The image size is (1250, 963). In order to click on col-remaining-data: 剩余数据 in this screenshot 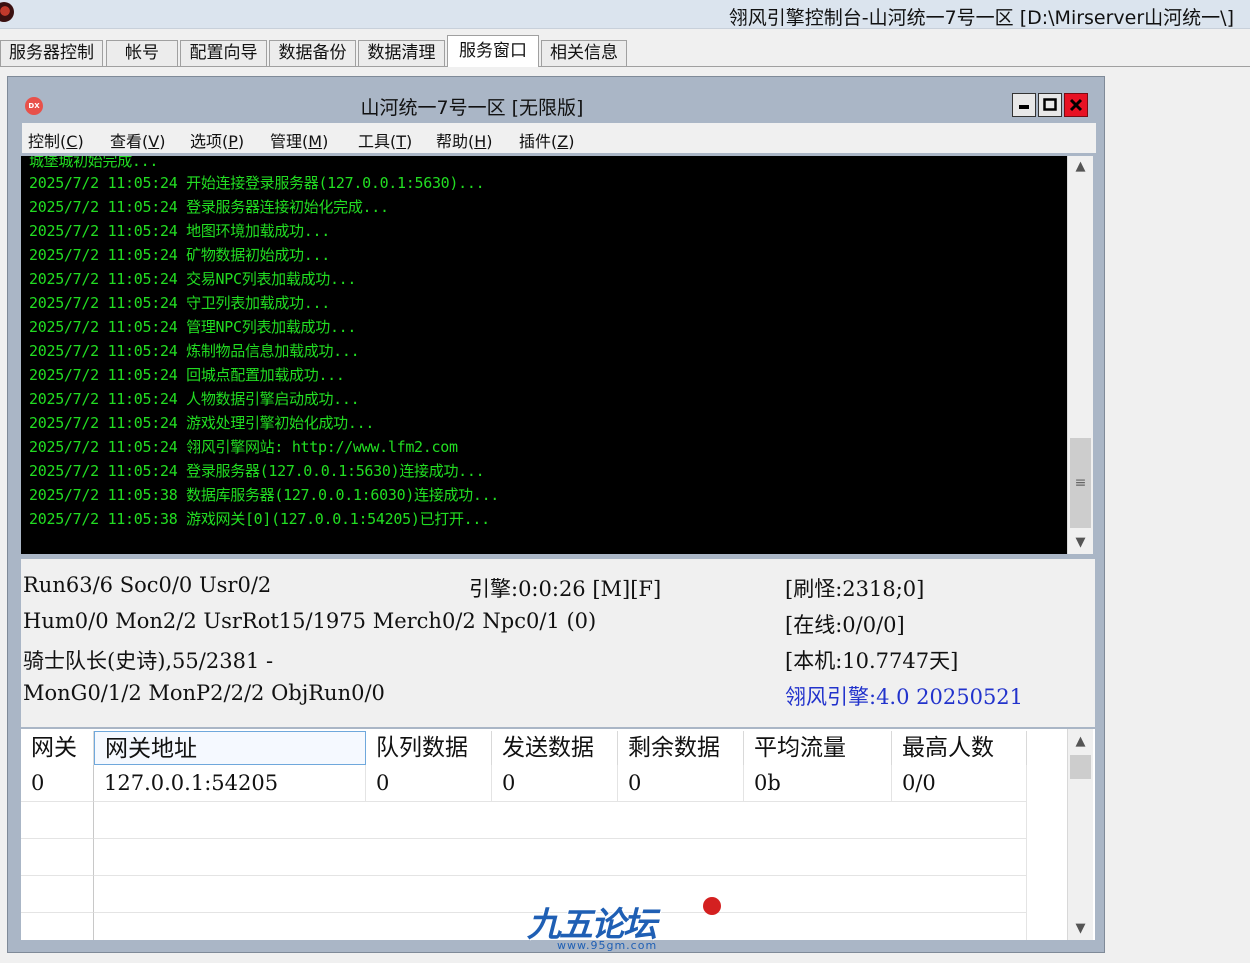, I will do `click(681, 748)`.